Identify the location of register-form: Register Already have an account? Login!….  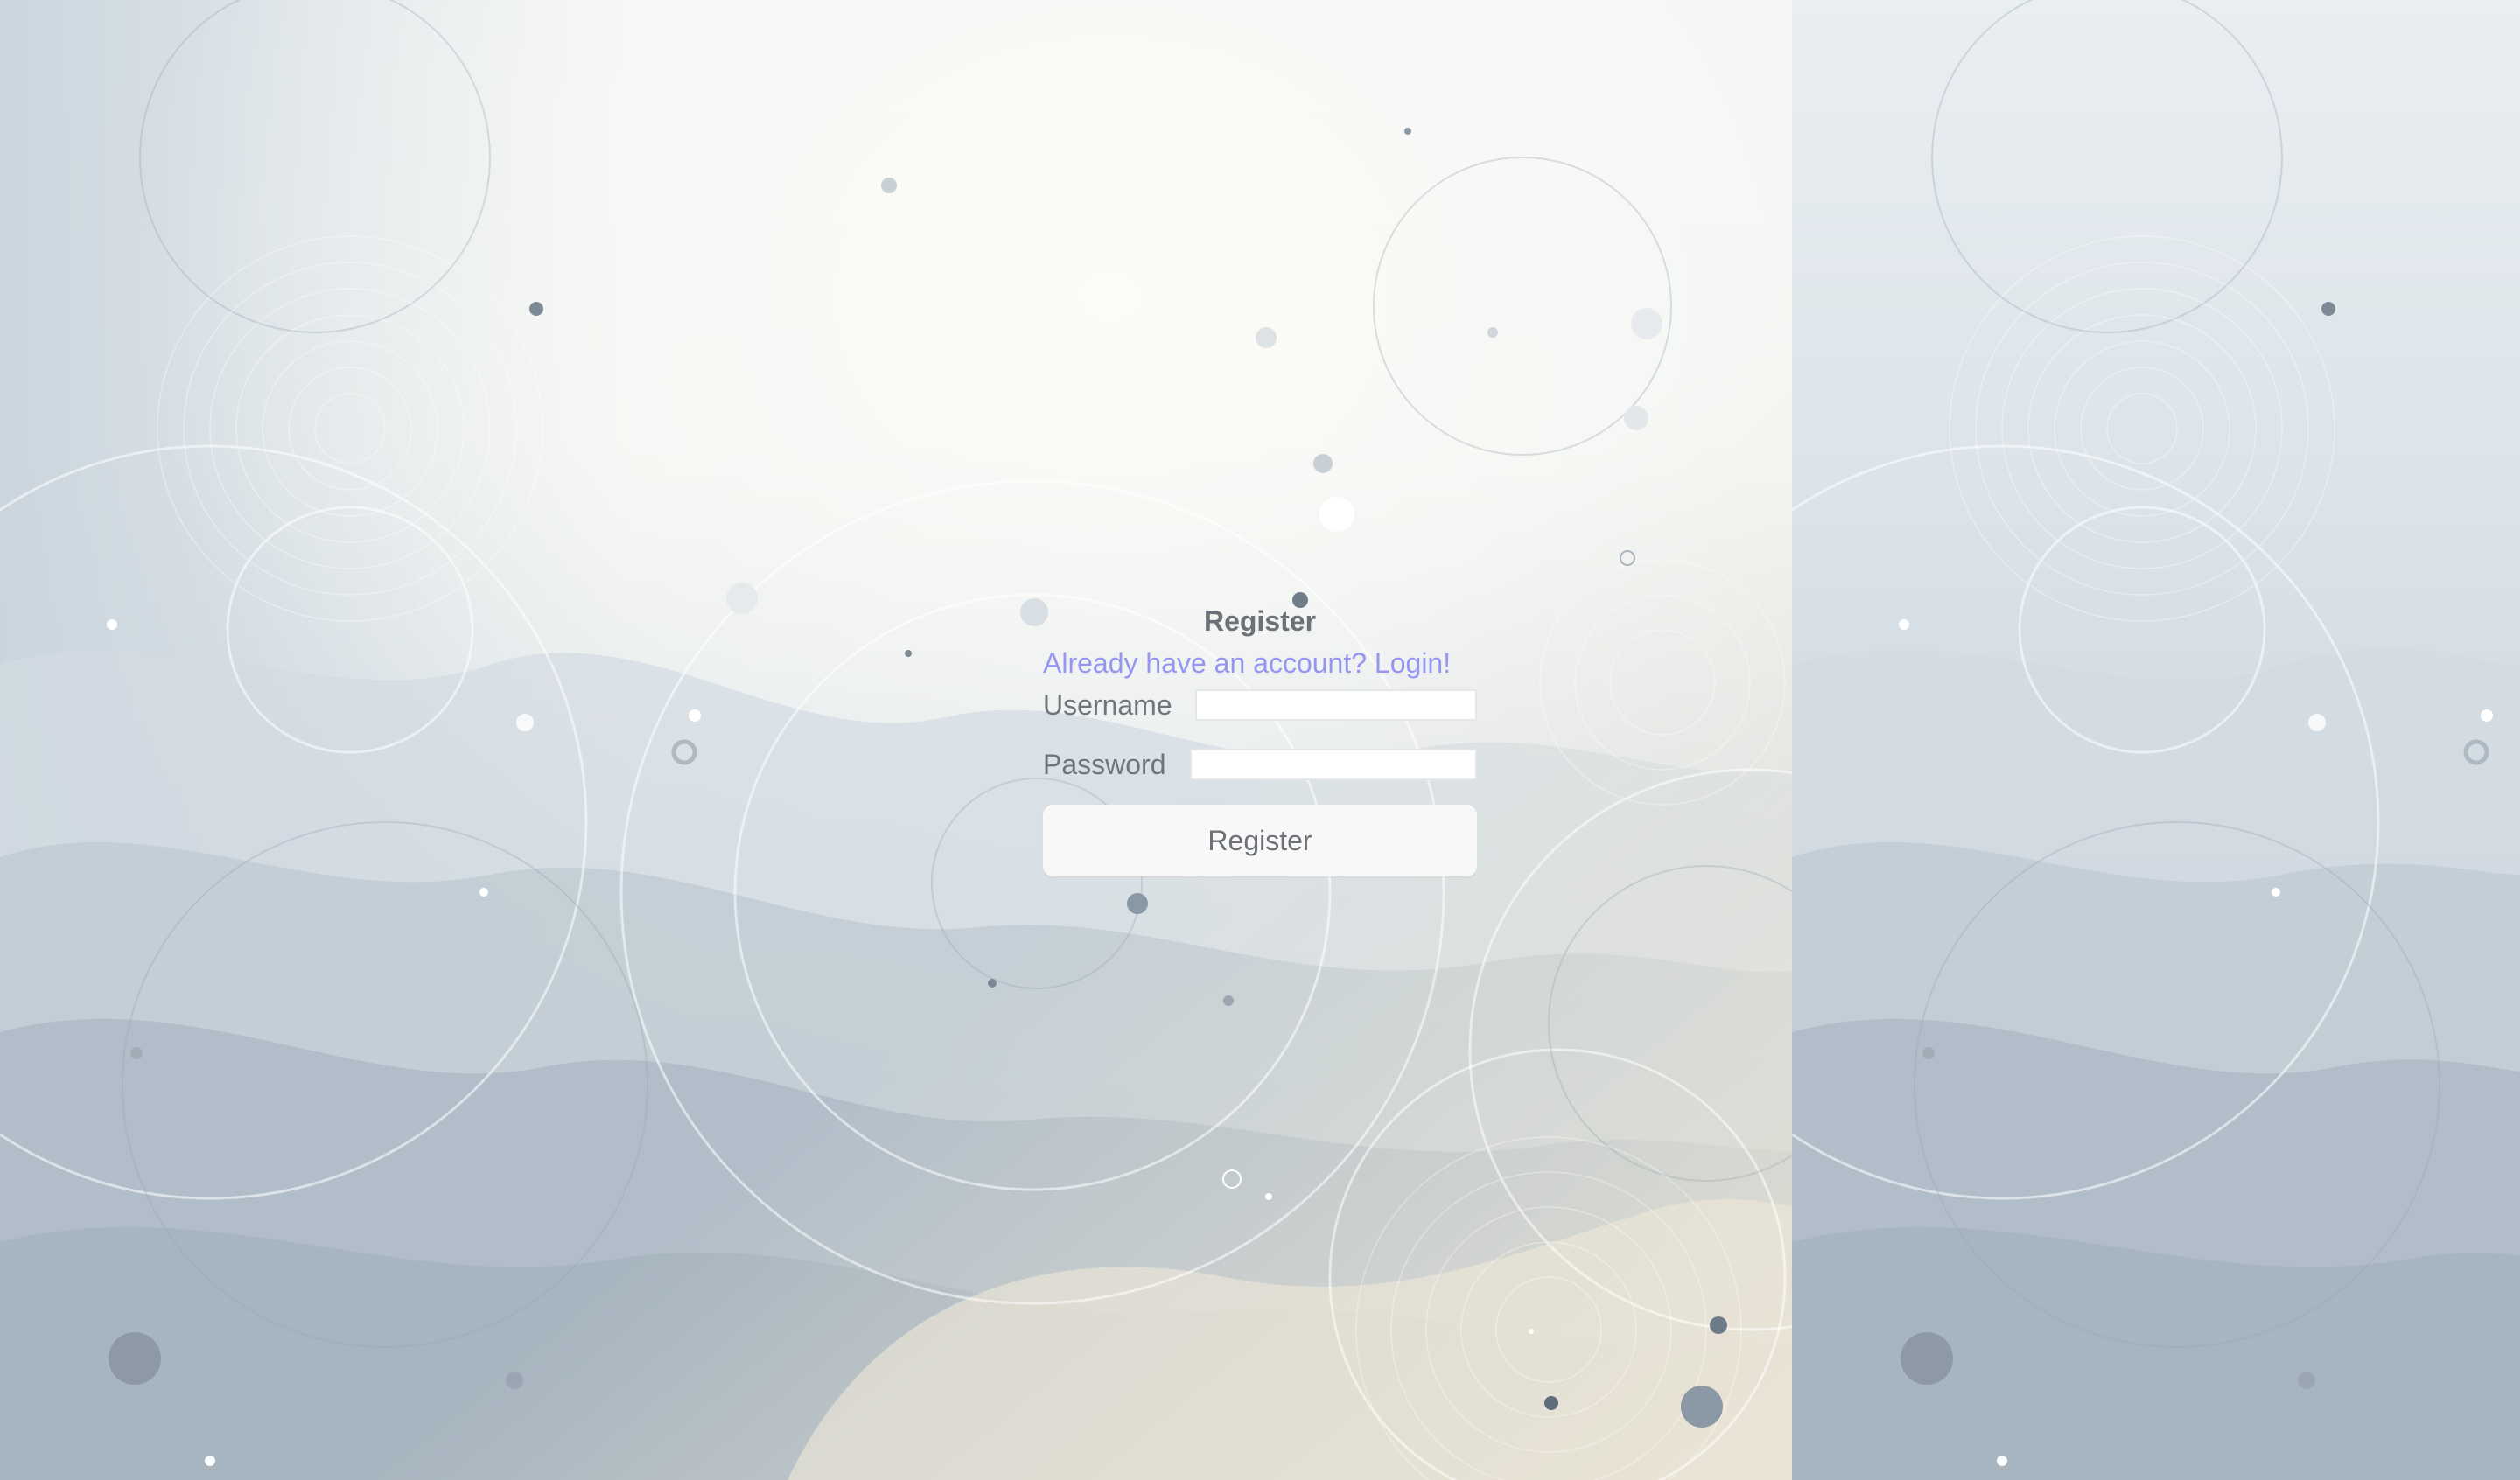
(1260, 740).